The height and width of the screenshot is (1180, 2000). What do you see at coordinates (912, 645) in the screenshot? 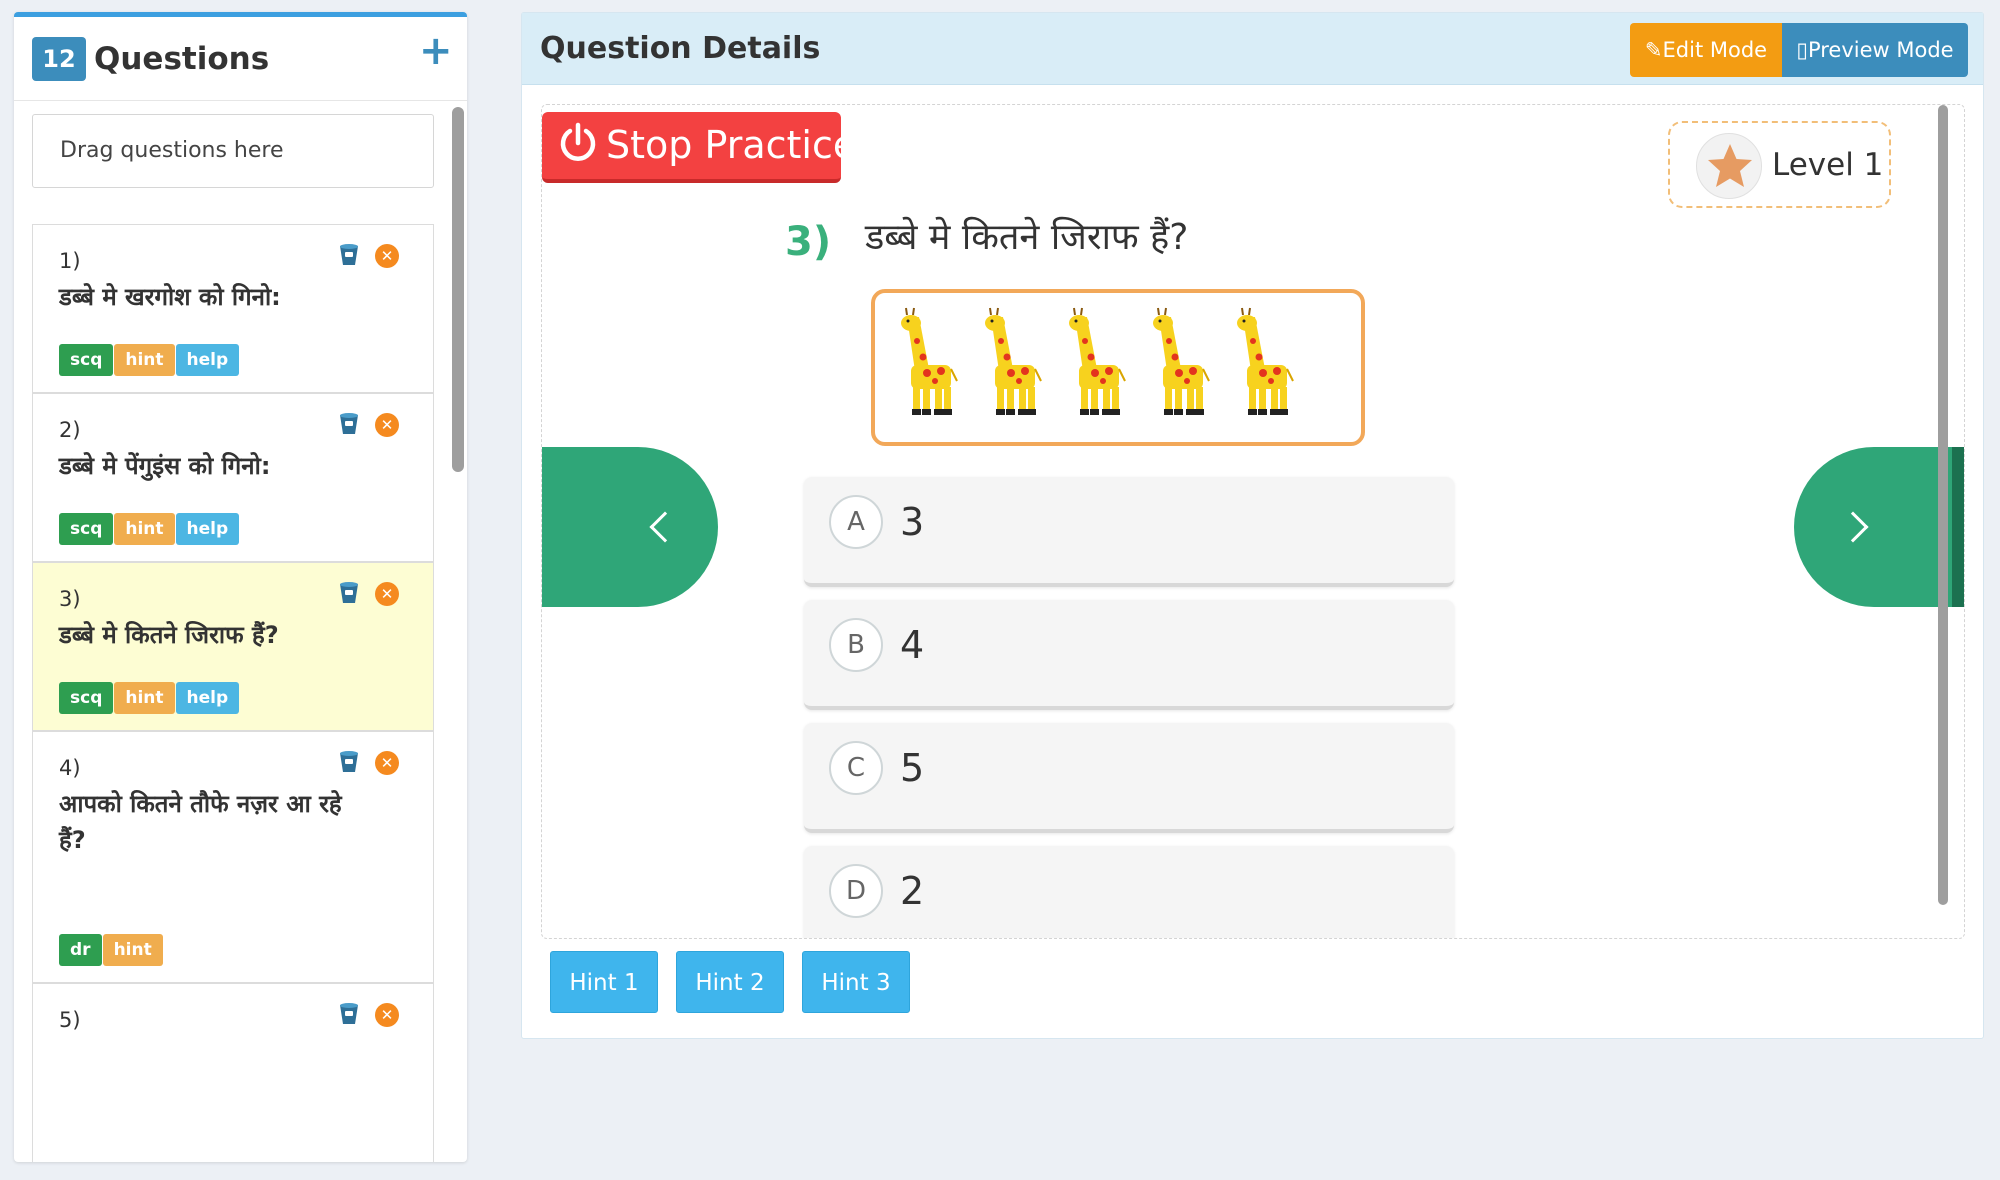
I see `option-value: 4` at bounding box center [912, 645].